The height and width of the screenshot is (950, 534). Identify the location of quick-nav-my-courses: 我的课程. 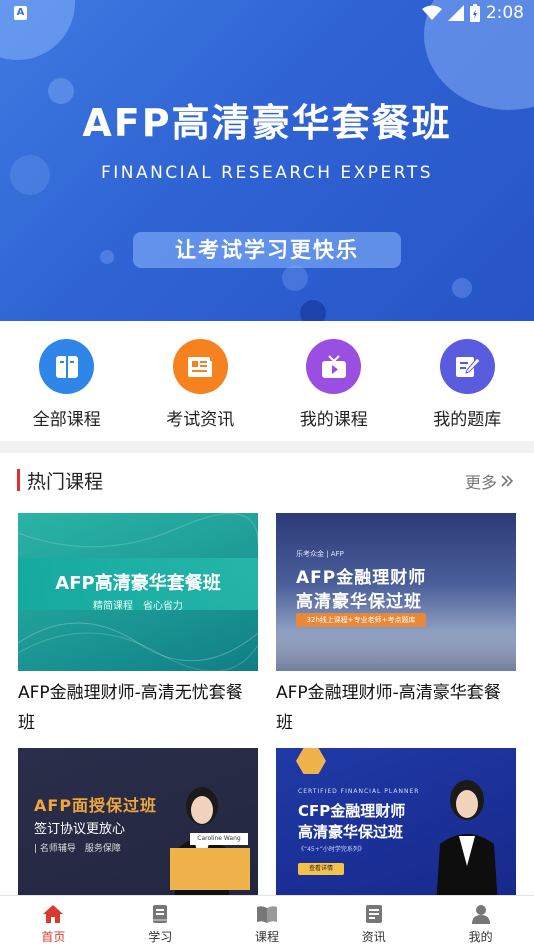
(334, 381).